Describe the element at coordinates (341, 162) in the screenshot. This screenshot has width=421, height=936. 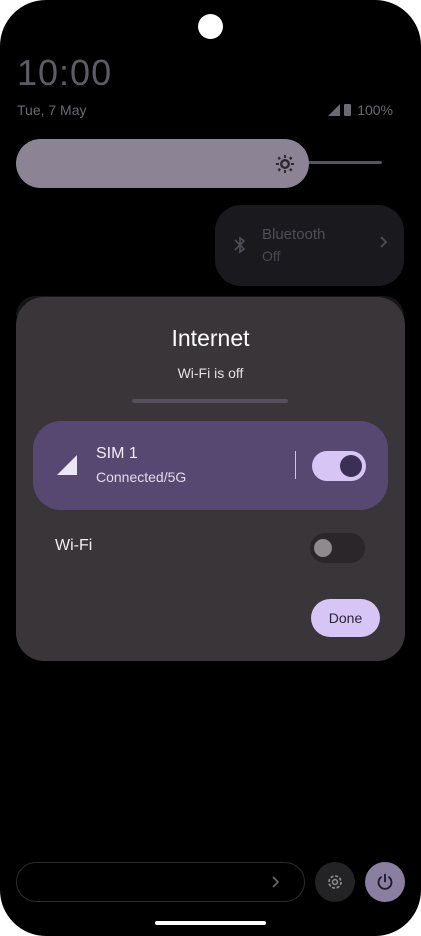
I see `brightness-slider-track` at that location.